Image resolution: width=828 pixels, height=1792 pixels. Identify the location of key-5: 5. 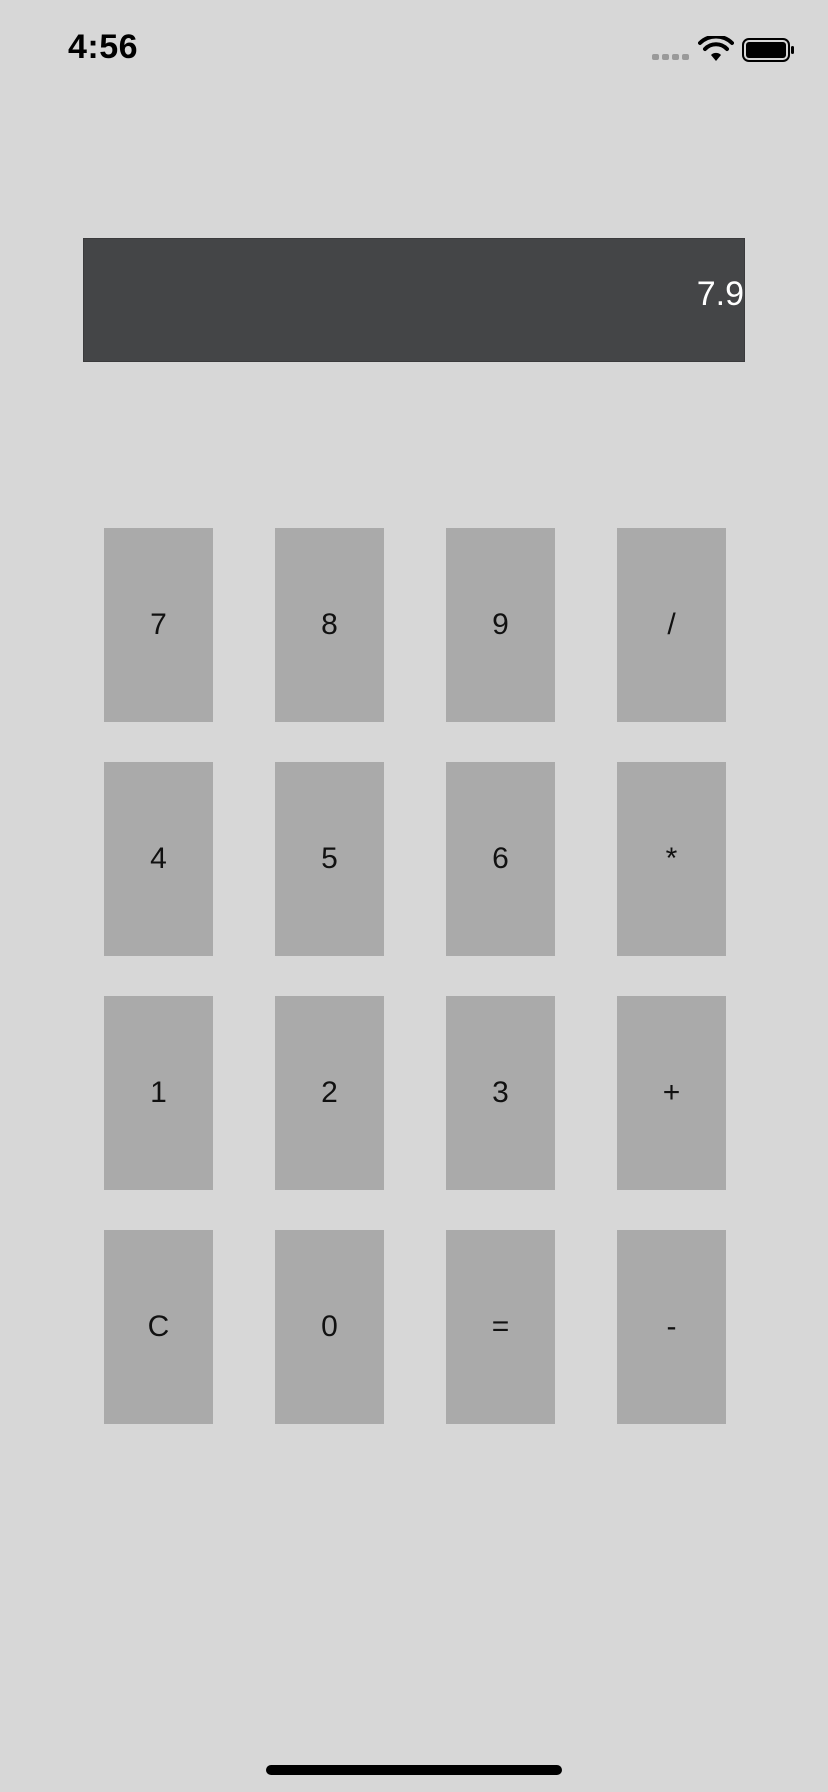
(329, 859).